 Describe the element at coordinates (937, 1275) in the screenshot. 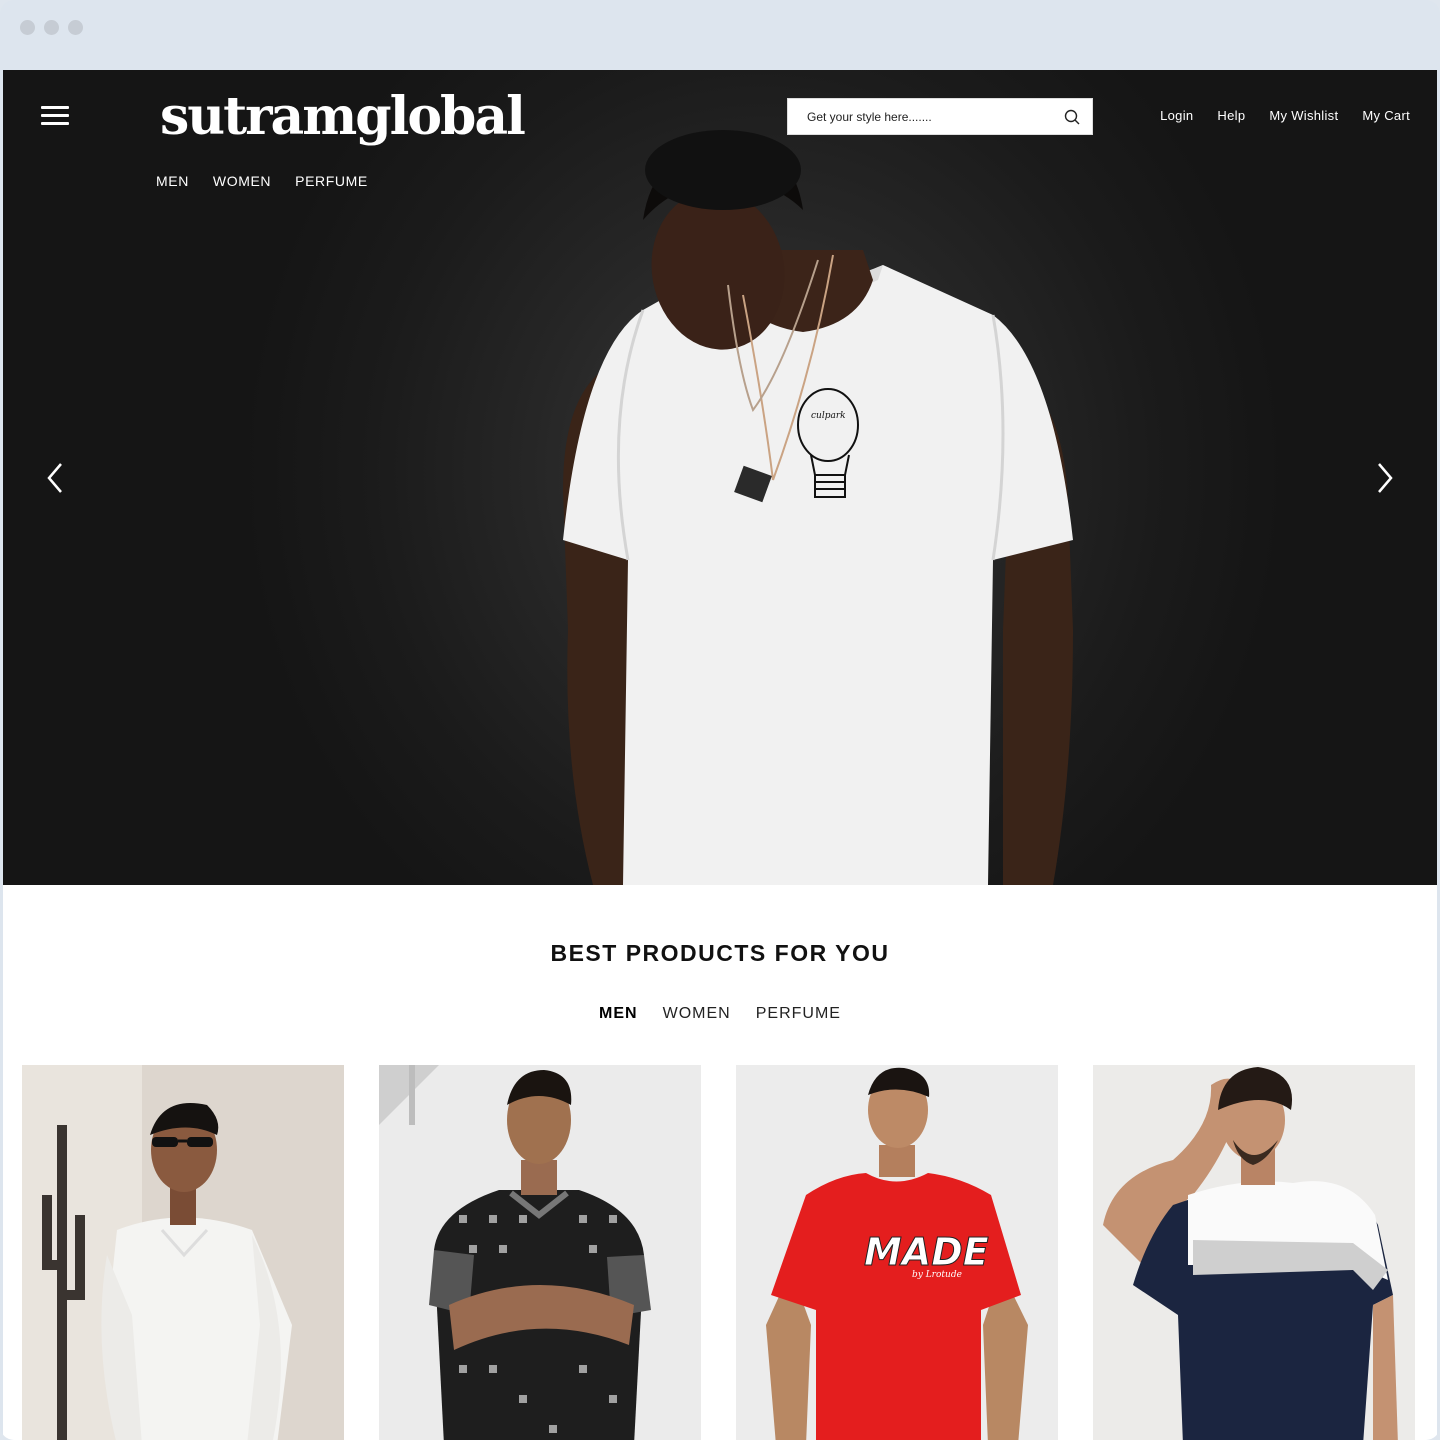

I see `svg-text: by Lrotude` at that location.